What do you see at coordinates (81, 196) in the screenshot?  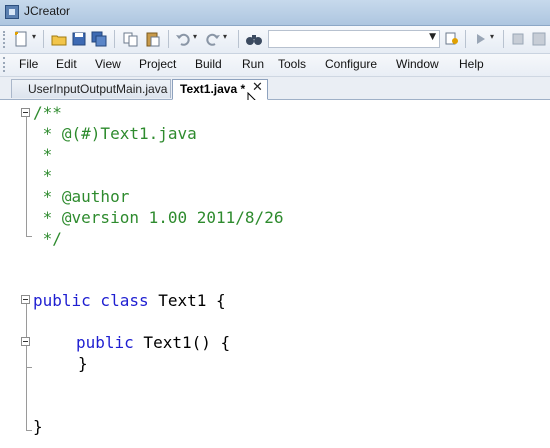 I see `code-line: * @author` at bounding box center [81, 196].